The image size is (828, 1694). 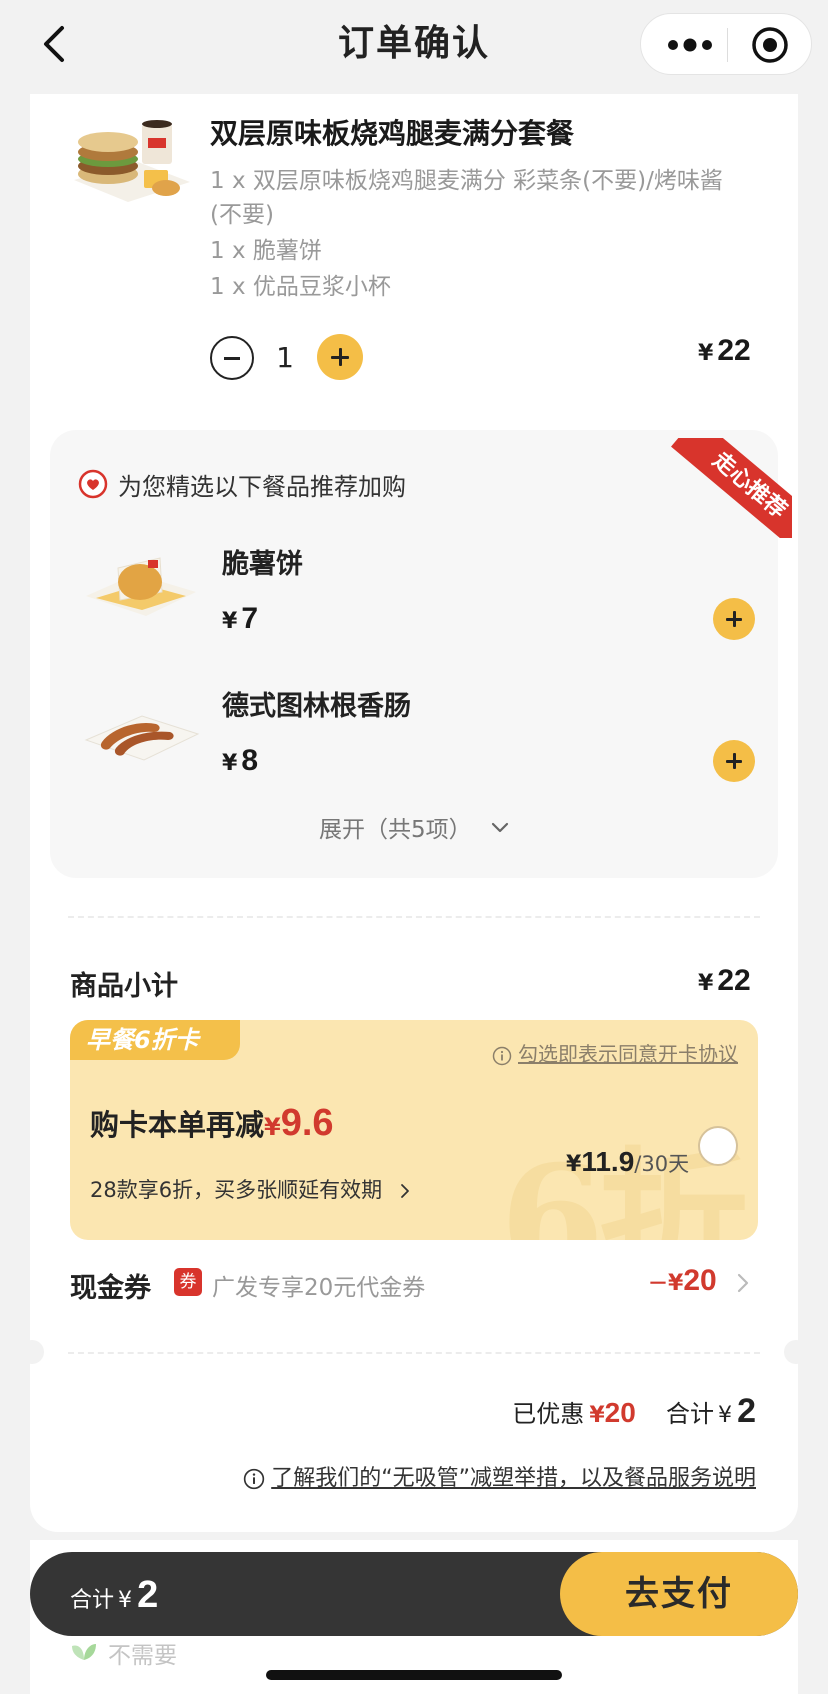 I want to click on recommend-item-name: 德式图林根香肠, so click(x=316, y=706).